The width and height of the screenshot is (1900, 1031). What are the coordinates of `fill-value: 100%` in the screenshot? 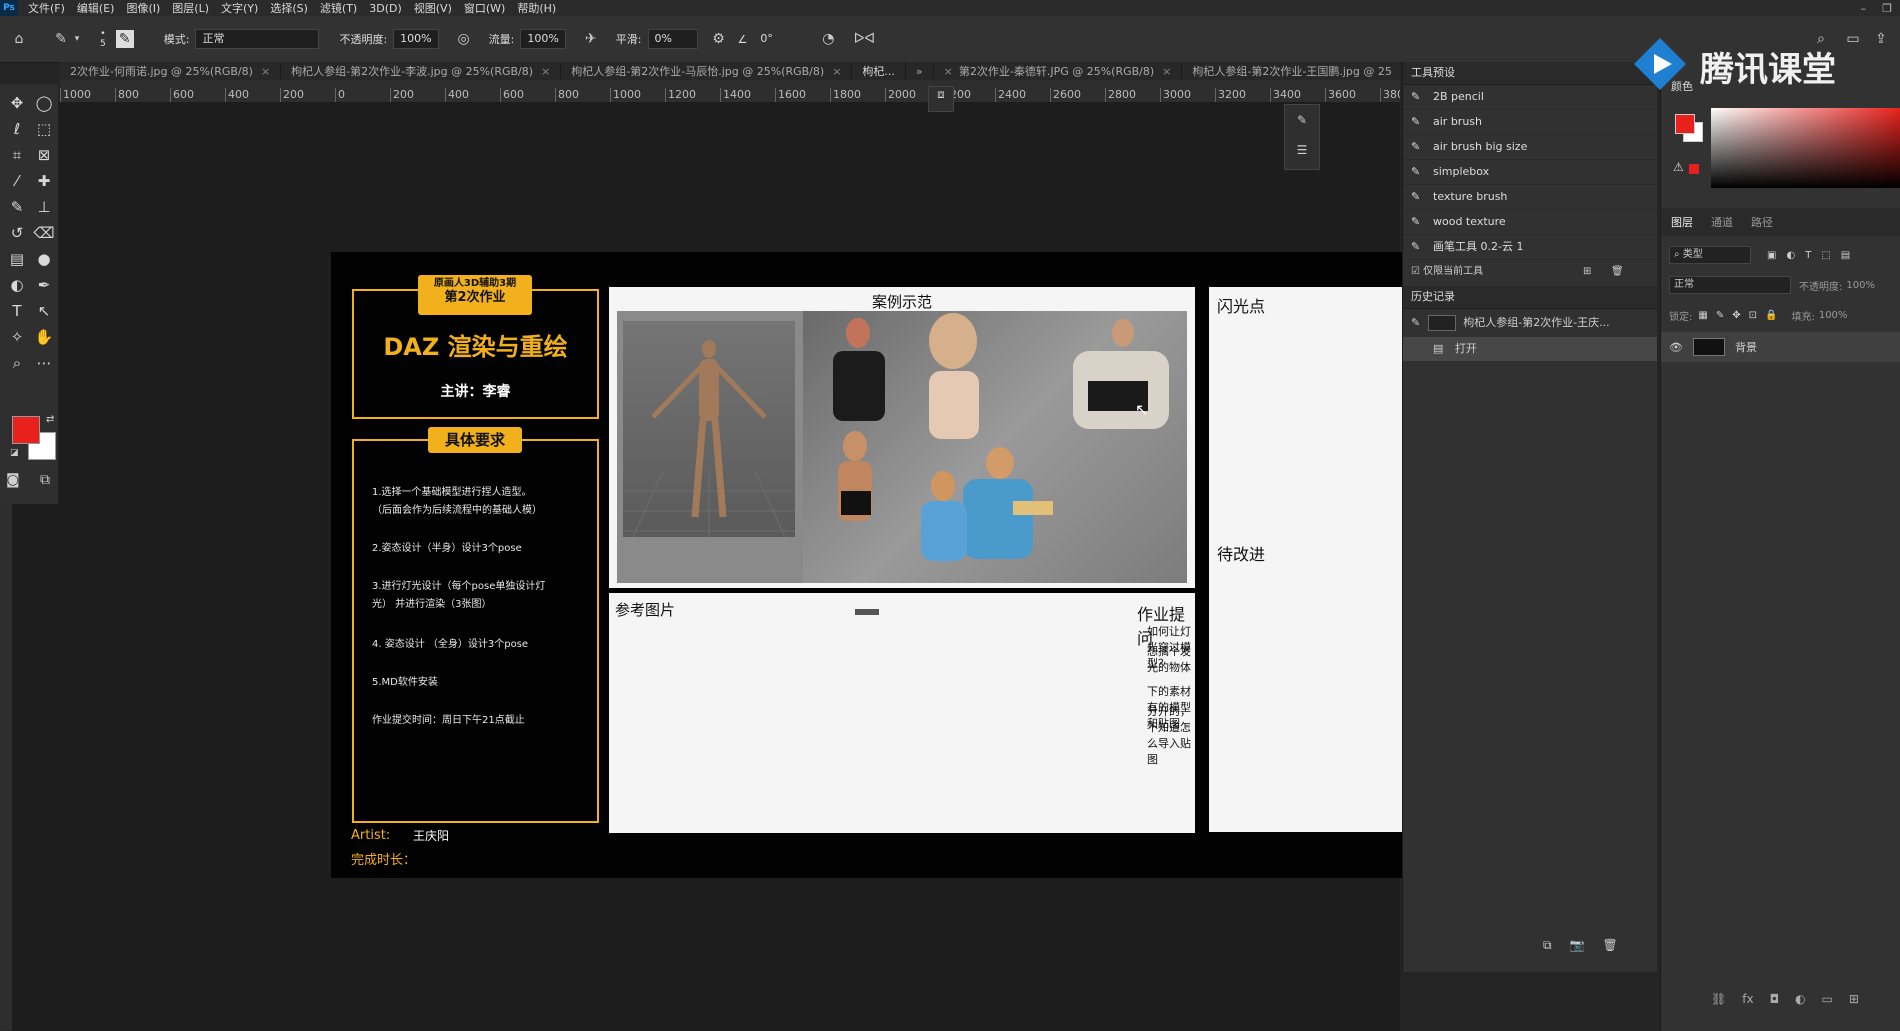 It's located at (1833, 315).